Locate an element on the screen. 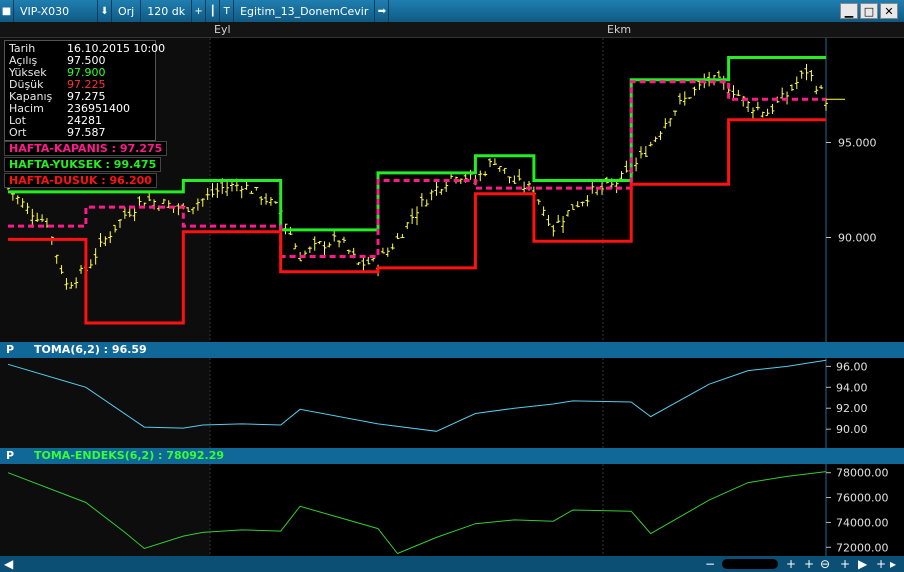 The height and width of the screenshot is (572, 904). toma-endeks-panel-title: P TOMA-ENDEKS(6,2) : 78092.29 is located at coordinates (452, 456).